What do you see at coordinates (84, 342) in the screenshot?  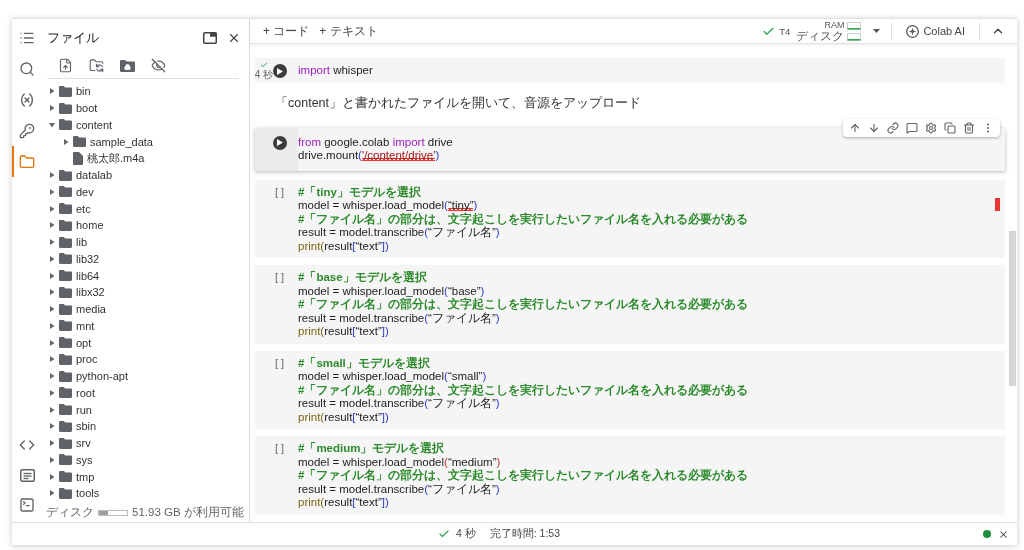 I see `folder-name: opt` at bounding box center [84, 342].